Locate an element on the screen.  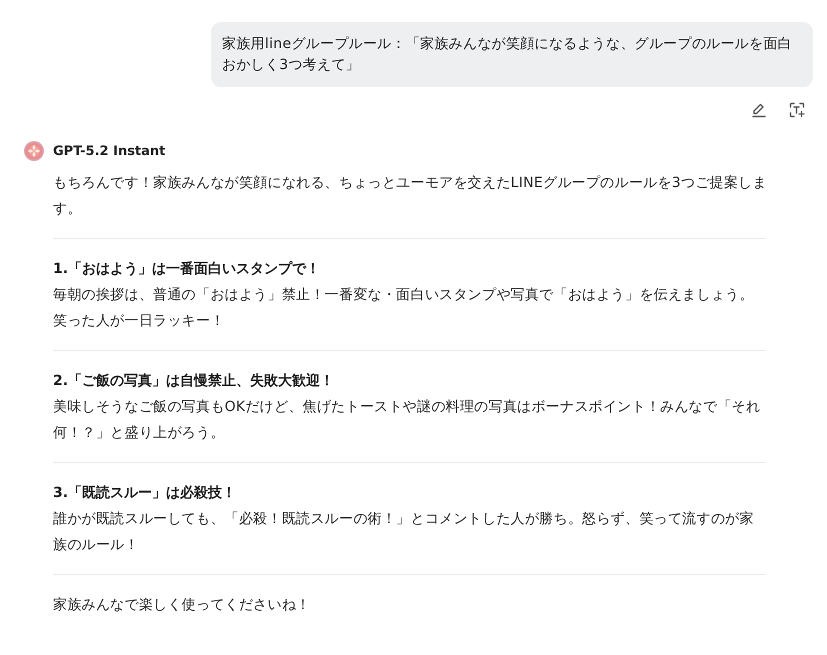
rule-text: 毎朝の挨拶は、普通の「おはよう」禁止！一番変な・面白いスタンプや写真で「おはよう」を伝えましょう。笑った人が一日ラッキー！ is located at coordinates (404, 308).